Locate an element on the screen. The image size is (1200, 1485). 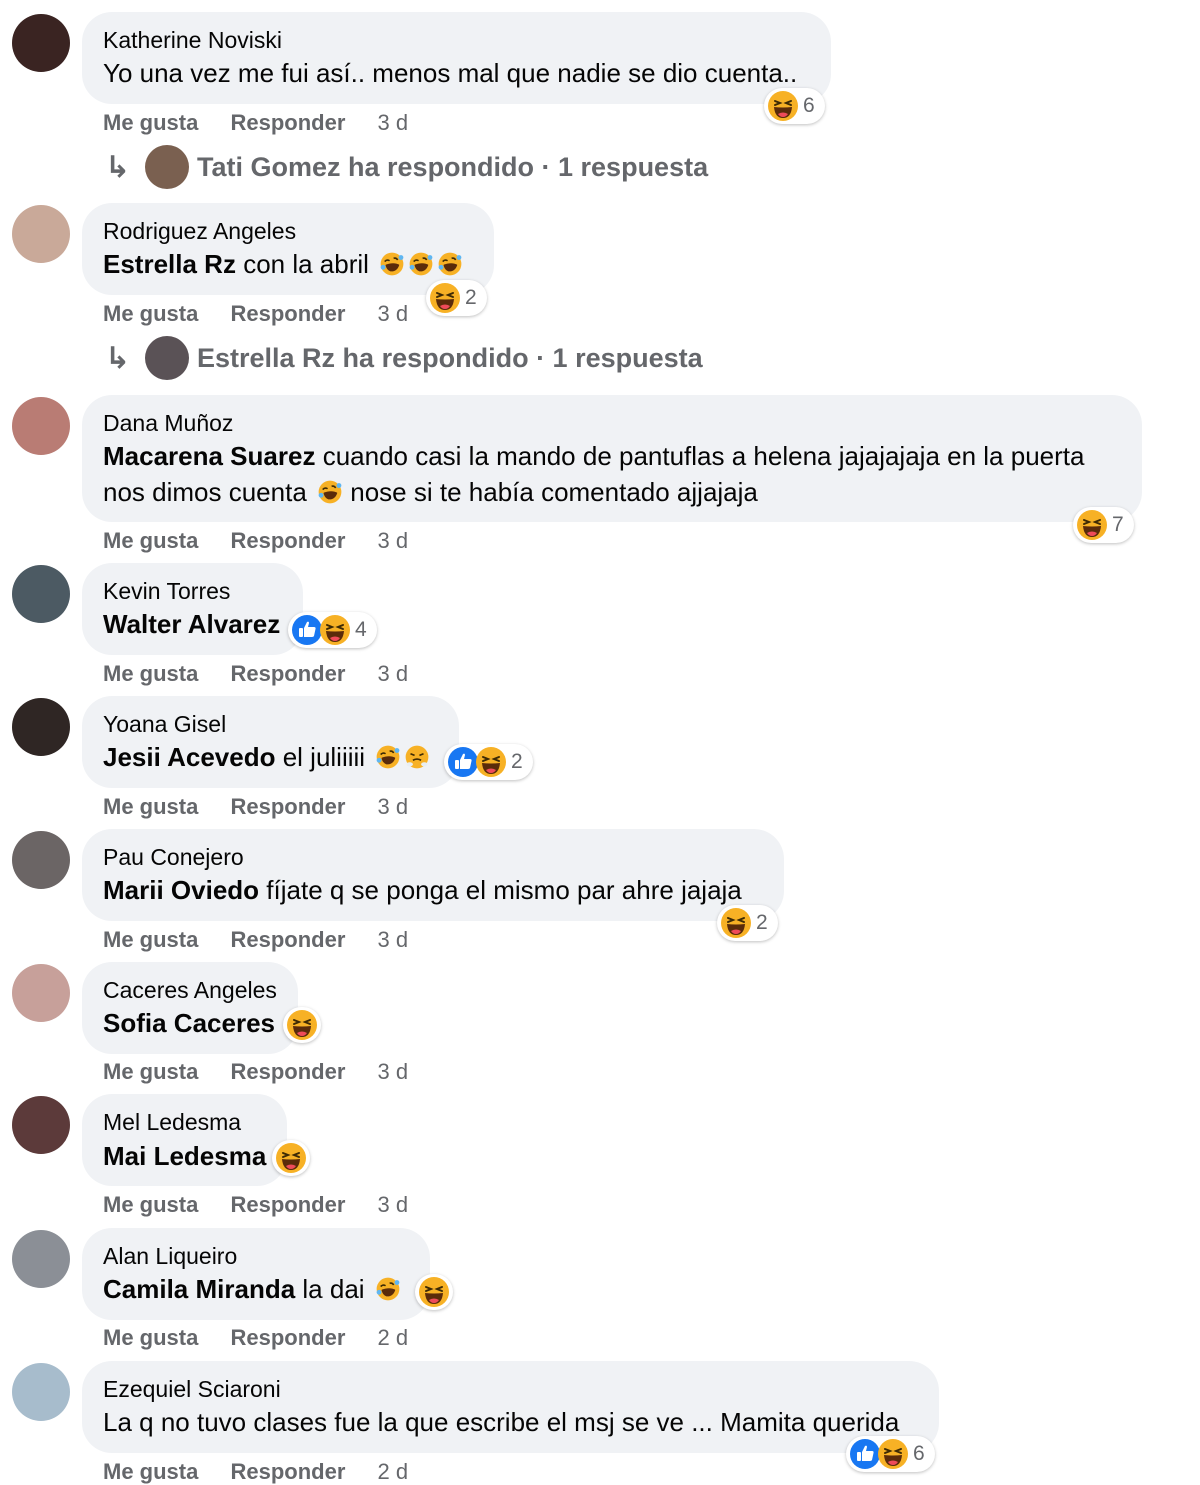
comment-text: Sofia Caceres is located at coordinates (189, 1023).